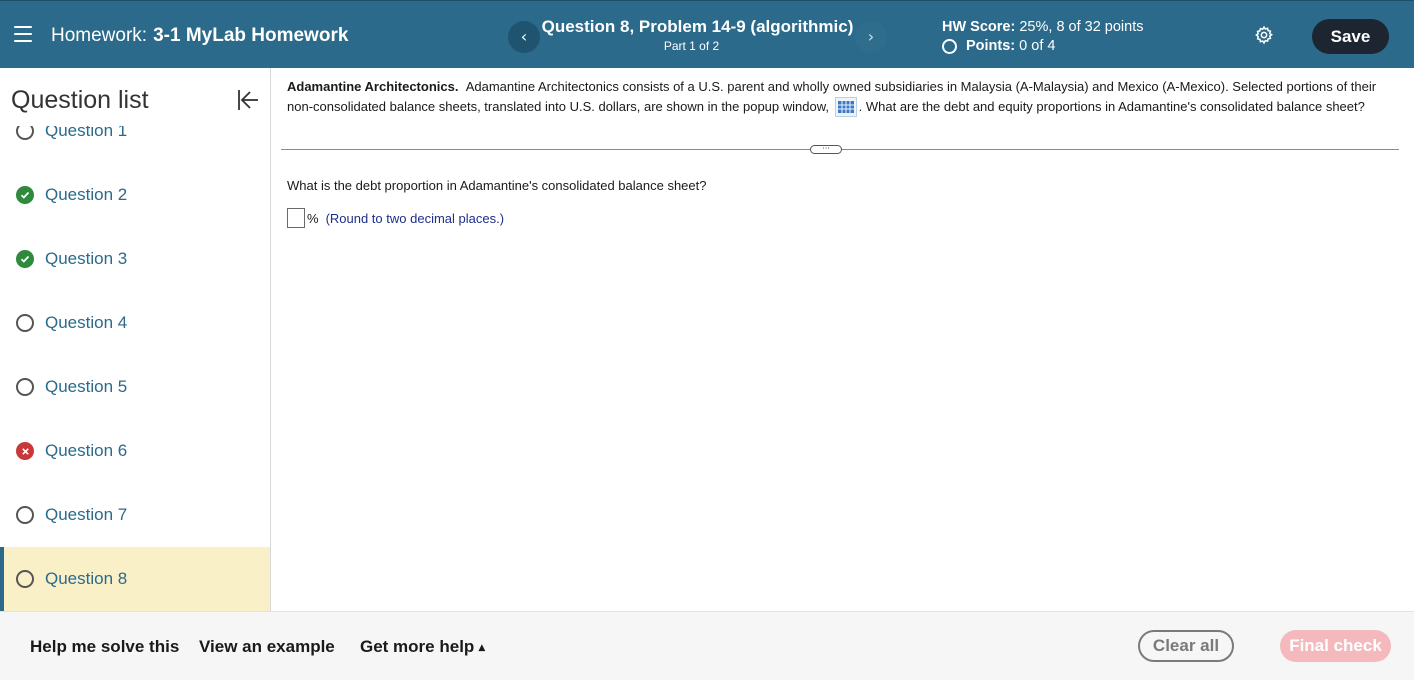 This screenshot has width=1414, height=680. What do you see at coordinates (313, 218) in the screenshot?
I see `answer-unit: %` at bounding box center [313, 218].